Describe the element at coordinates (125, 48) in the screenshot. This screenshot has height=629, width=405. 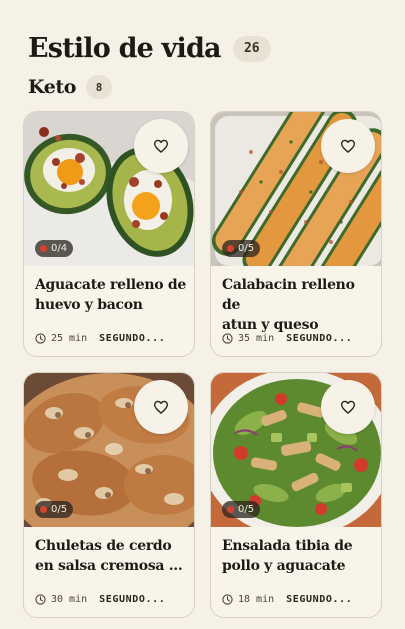
I see `page-title: Estilo de vida` at that location.